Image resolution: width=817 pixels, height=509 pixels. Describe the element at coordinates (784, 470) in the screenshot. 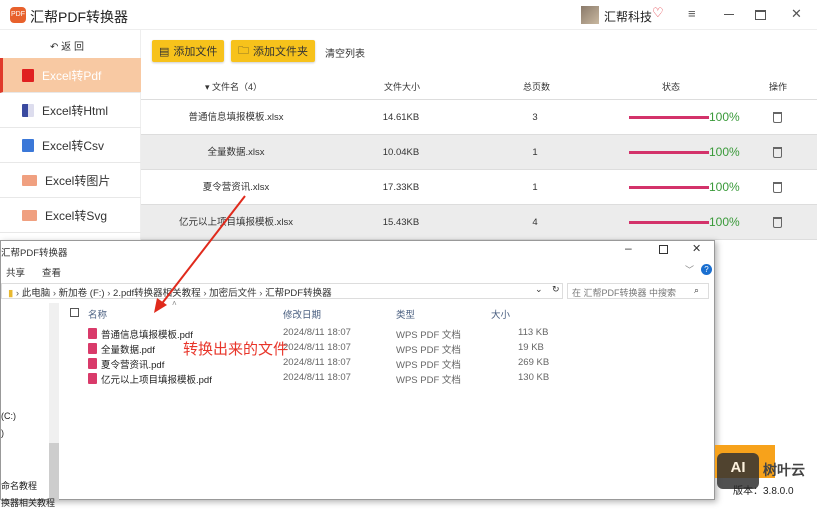

I see `watermark-text: 树叶云` at that location.